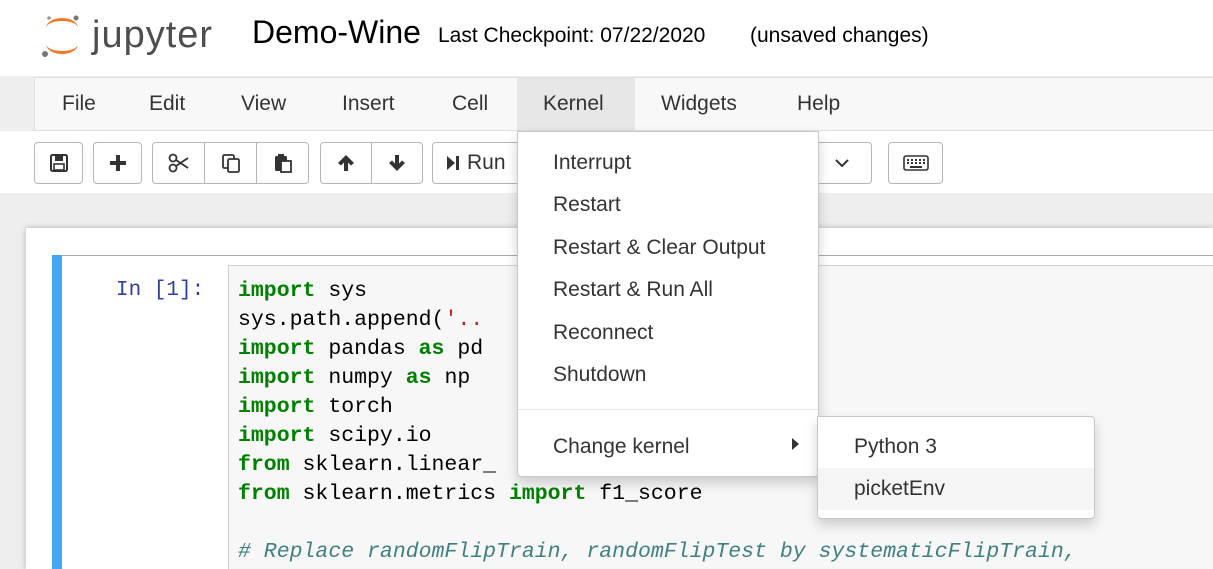 This screenshot has height=569, width=1213. Describe the element at coordinates (633, 290) in the screenshot. I see `menu-item-restart-run-all: Restart & Run All` at that location.